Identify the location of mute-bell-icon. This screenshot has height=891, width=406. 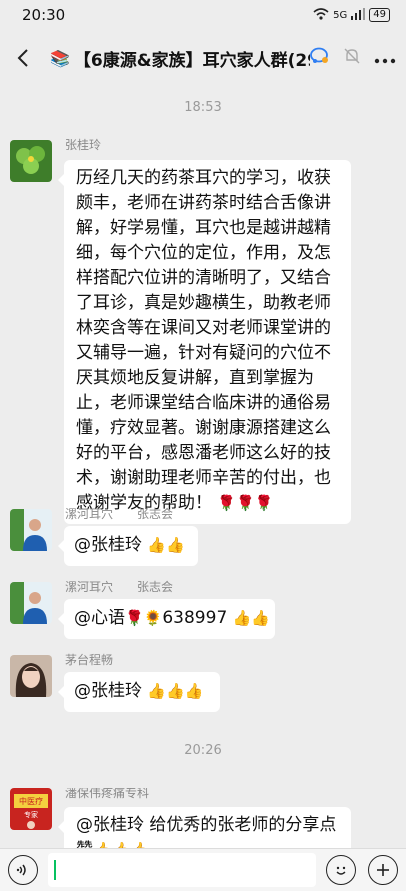
(352, 58).